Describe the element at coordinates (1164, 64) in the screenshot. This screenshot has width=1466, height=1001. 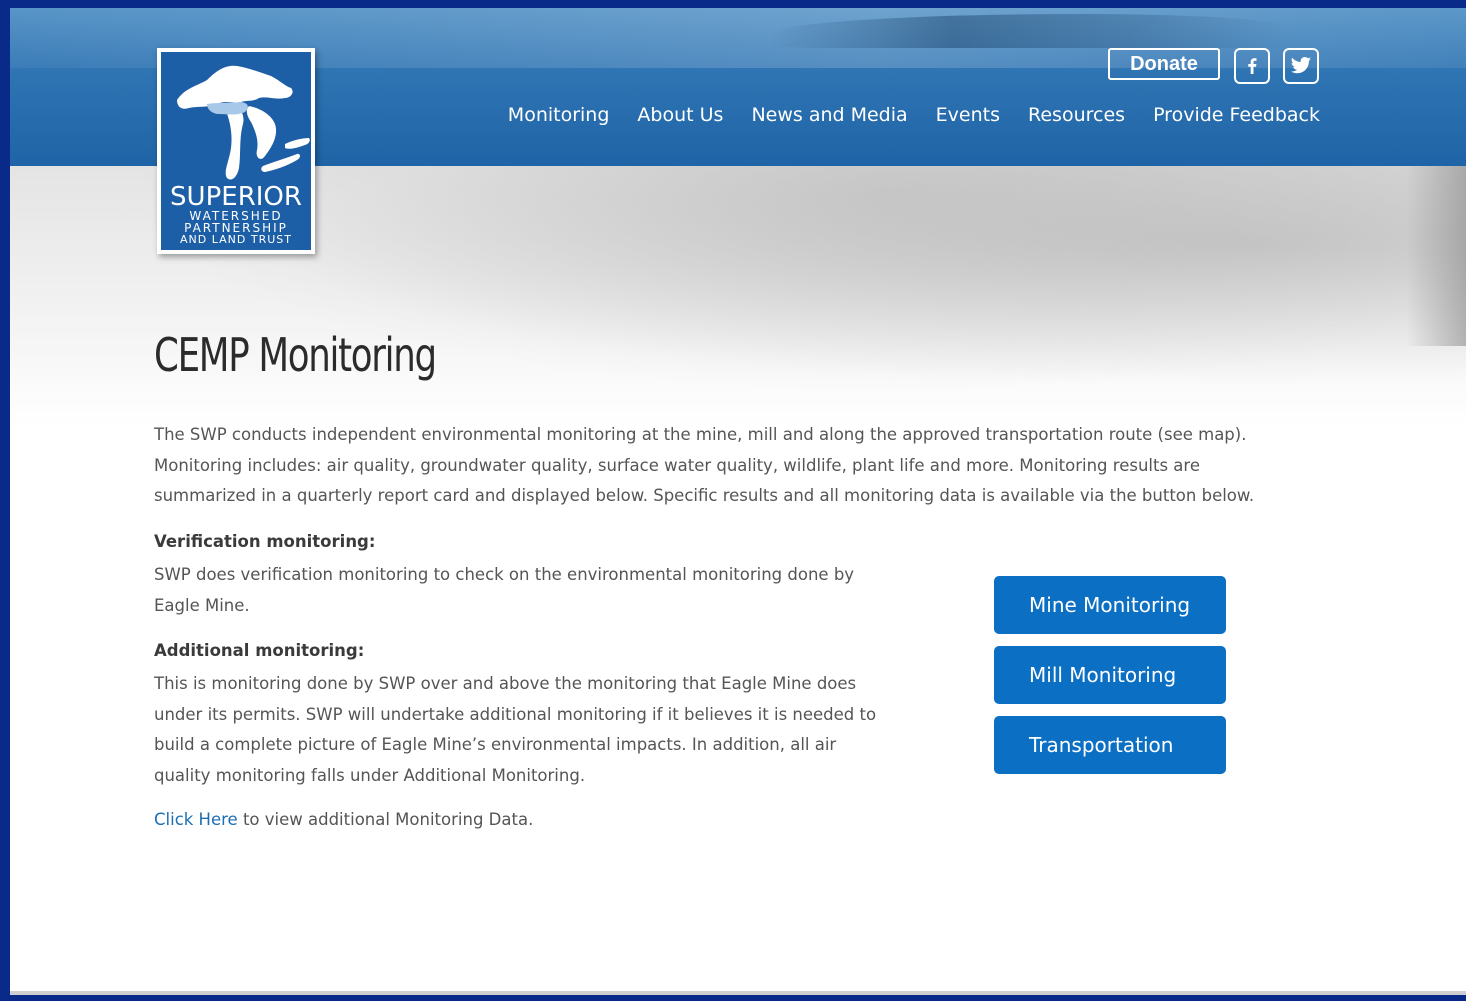
I see `donate-button: Donate` at that location.